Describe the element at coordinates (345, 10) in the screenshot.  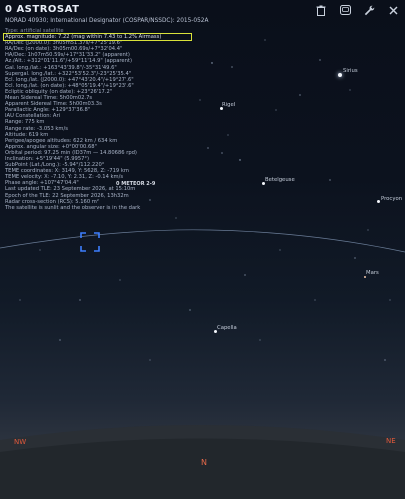
I see `window-icon` at that location.